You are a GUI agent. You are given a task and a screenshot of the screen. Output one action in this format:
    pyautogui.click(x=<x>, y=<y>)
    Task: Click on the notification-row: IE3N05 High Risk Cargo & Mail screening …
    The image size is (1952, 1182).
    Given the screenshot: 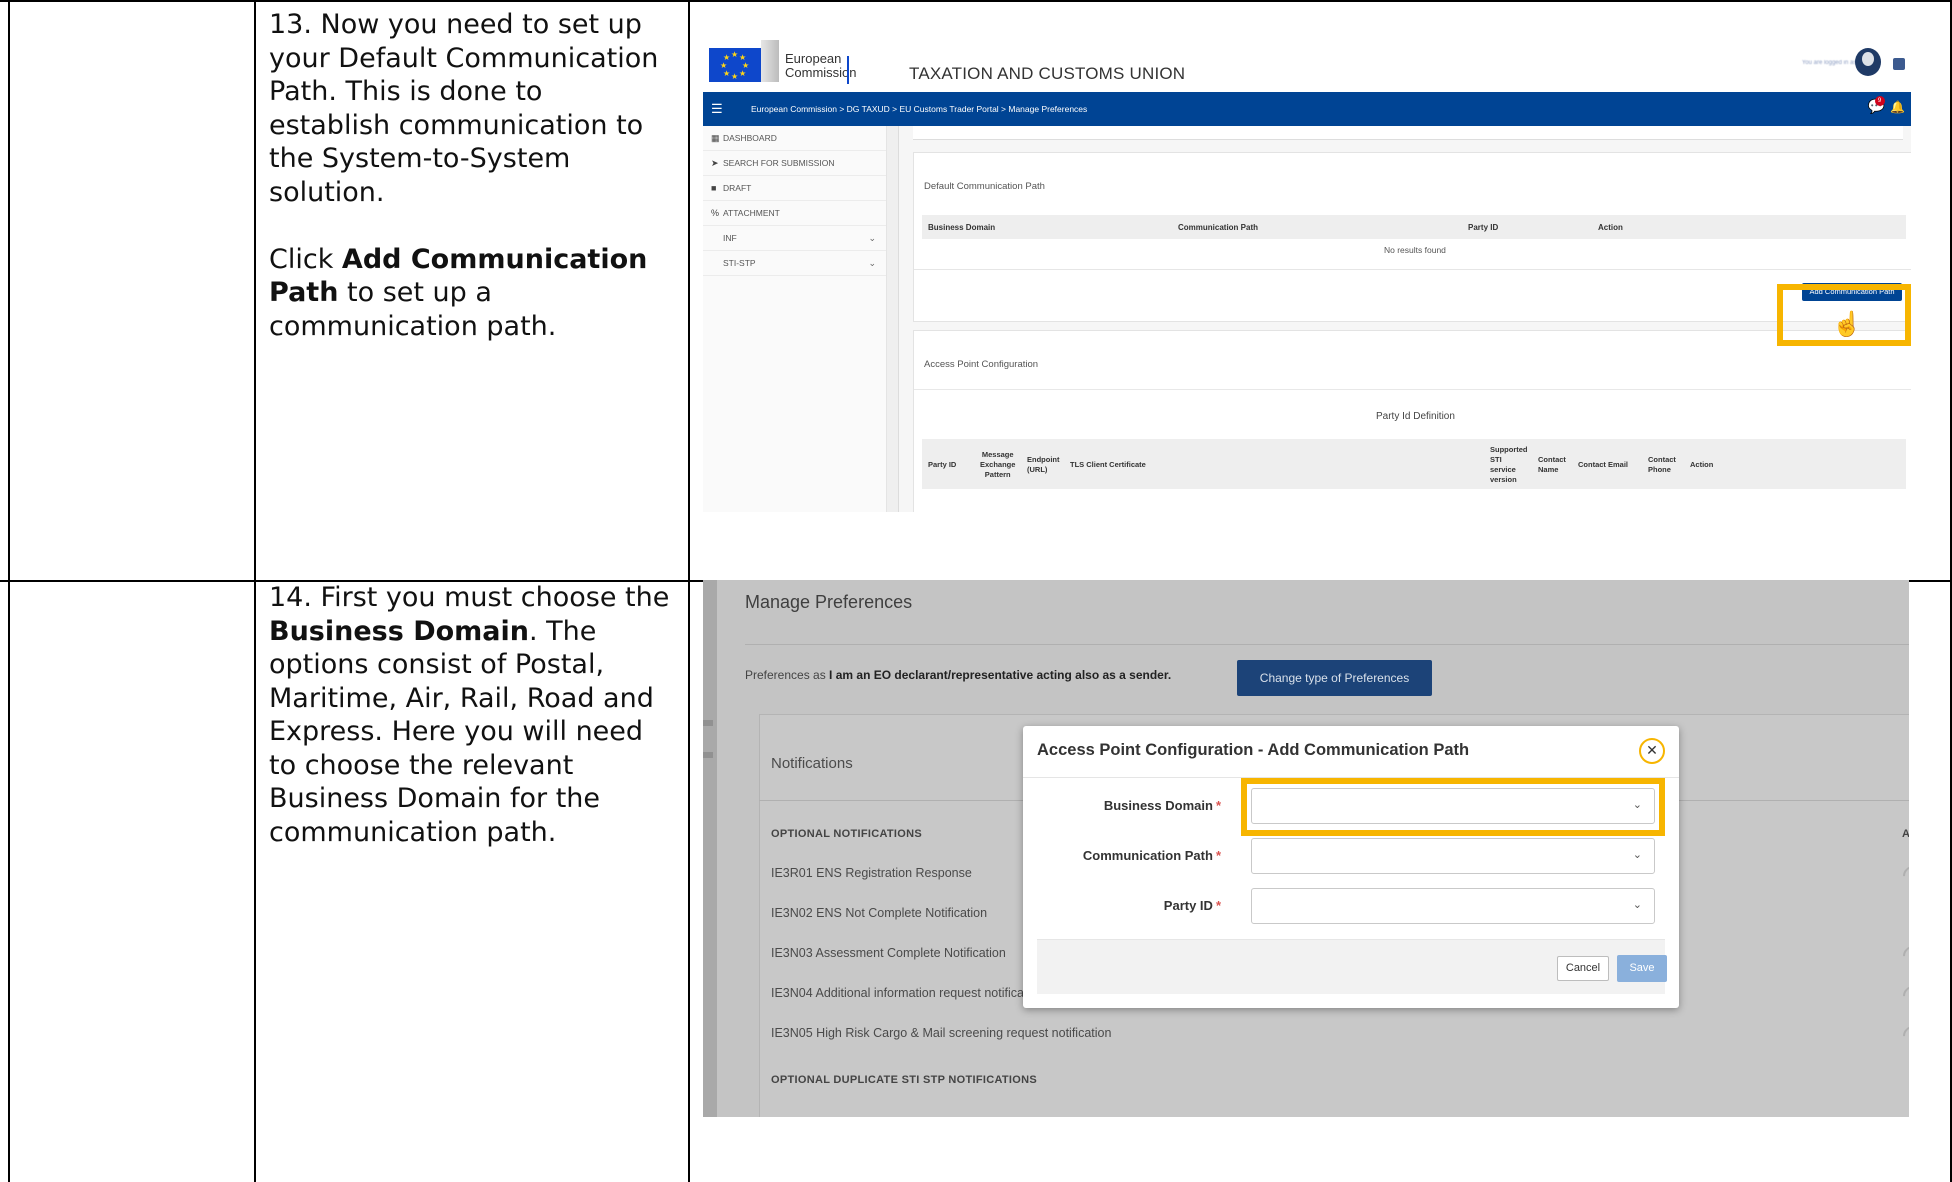 What is the action you would take?
    pyautogui.click(x=941, y=1033)
    